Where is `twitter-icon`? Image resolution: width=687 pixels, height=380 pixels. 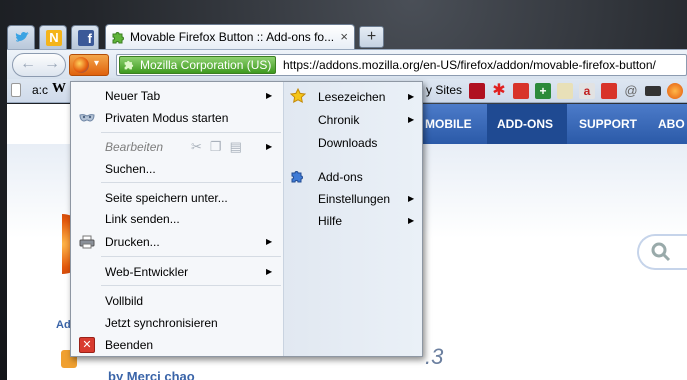 twitter-icon is located at coordinates (22, 38).